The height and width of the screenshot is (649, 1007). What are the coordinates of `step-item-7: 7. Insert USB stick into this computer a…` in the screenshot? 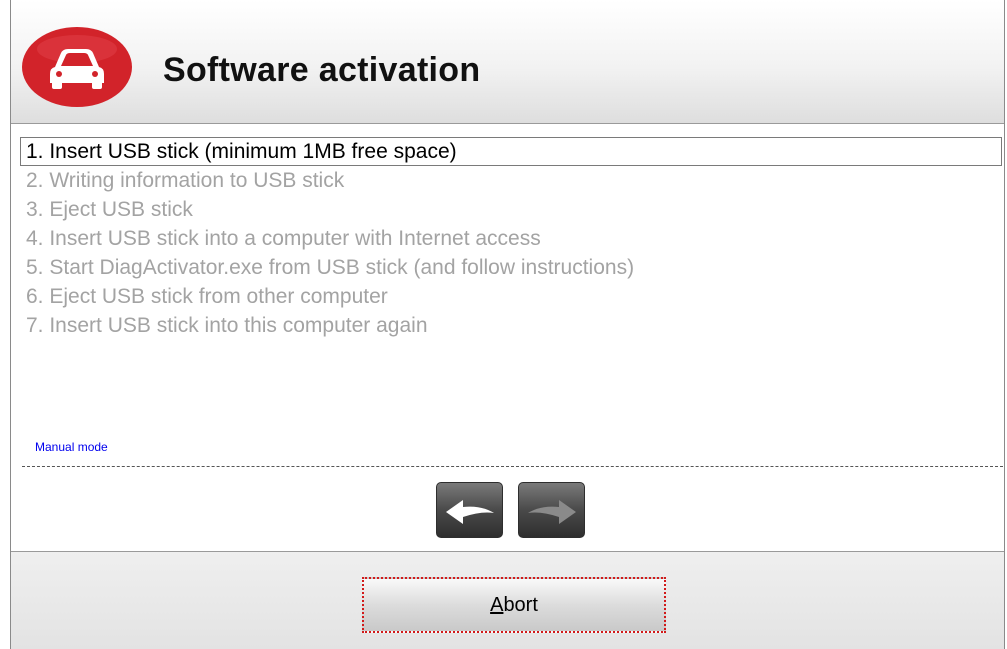 It's located at (227, 325).